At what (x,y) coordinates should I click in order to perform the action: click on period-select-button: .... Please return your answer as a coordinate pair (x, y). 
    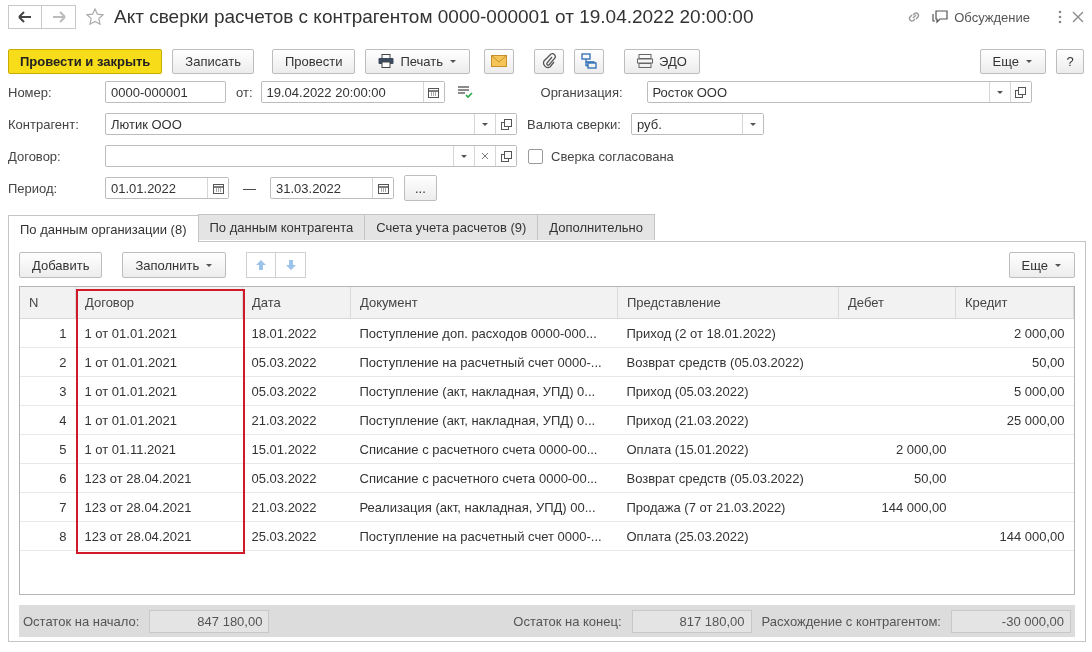
    Looking at the image, I should click on (420, 188).